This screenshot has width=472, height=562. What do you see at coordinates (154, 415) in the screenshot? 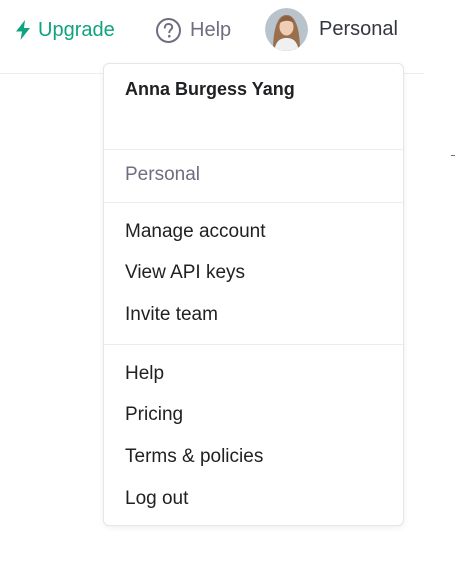
I see `pricing-item: Pricing` at bounding box center [154, 415].